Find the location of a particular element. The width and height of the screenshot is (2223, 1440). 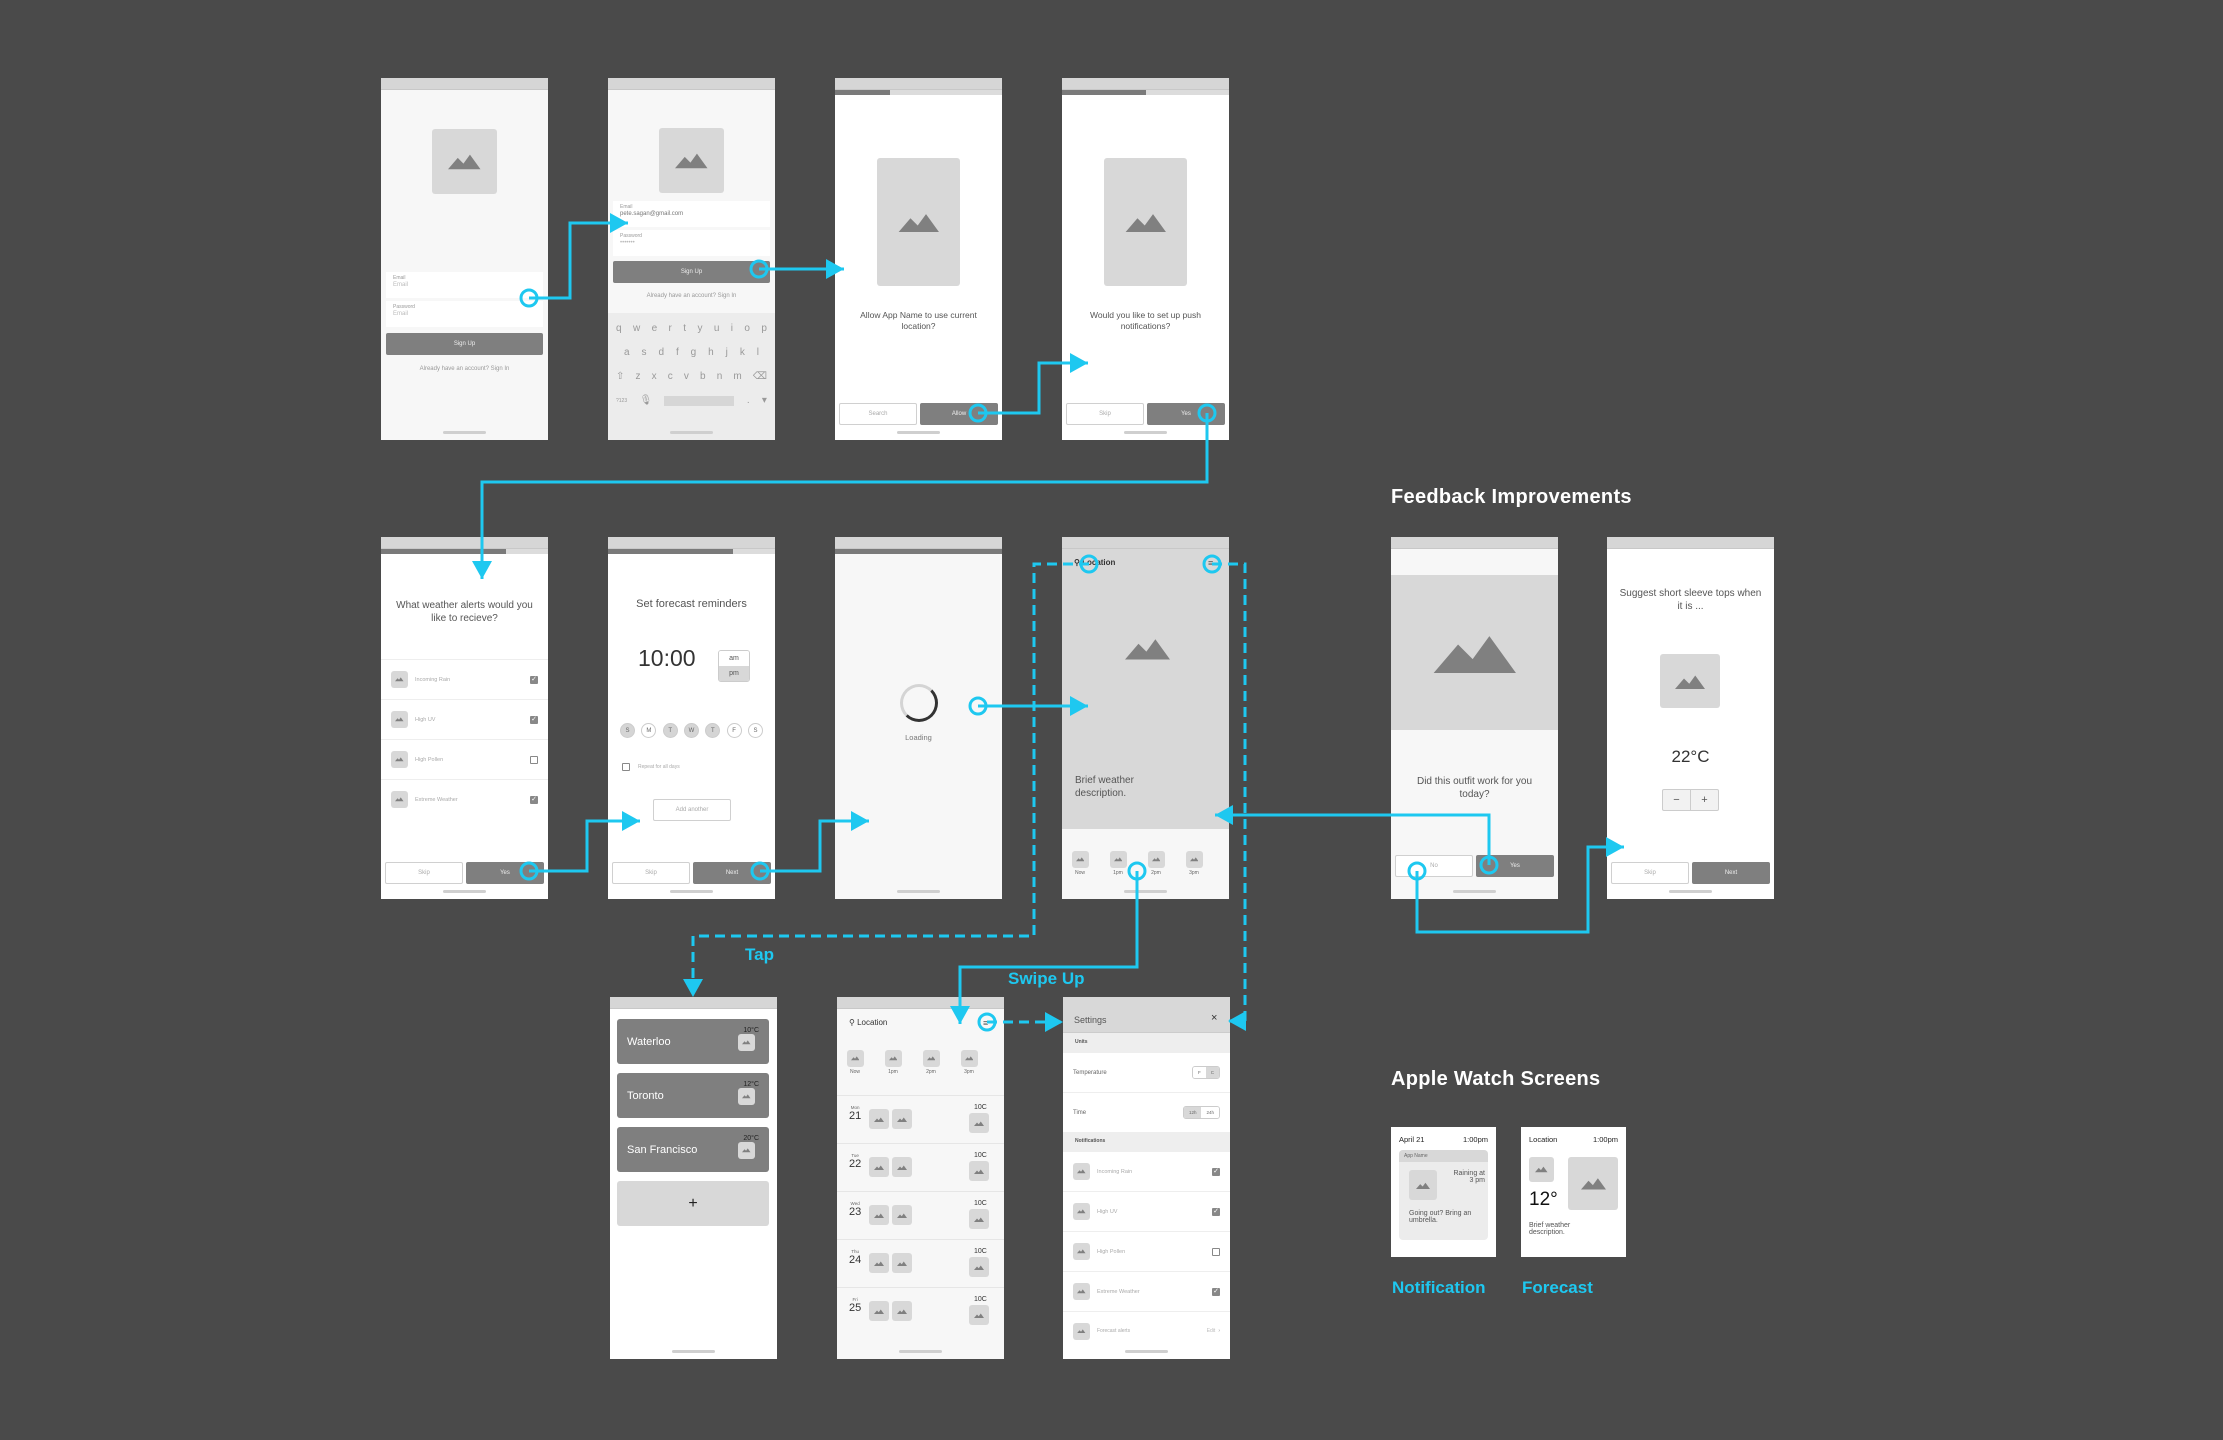

key: j is located at coordinates (727, 352).